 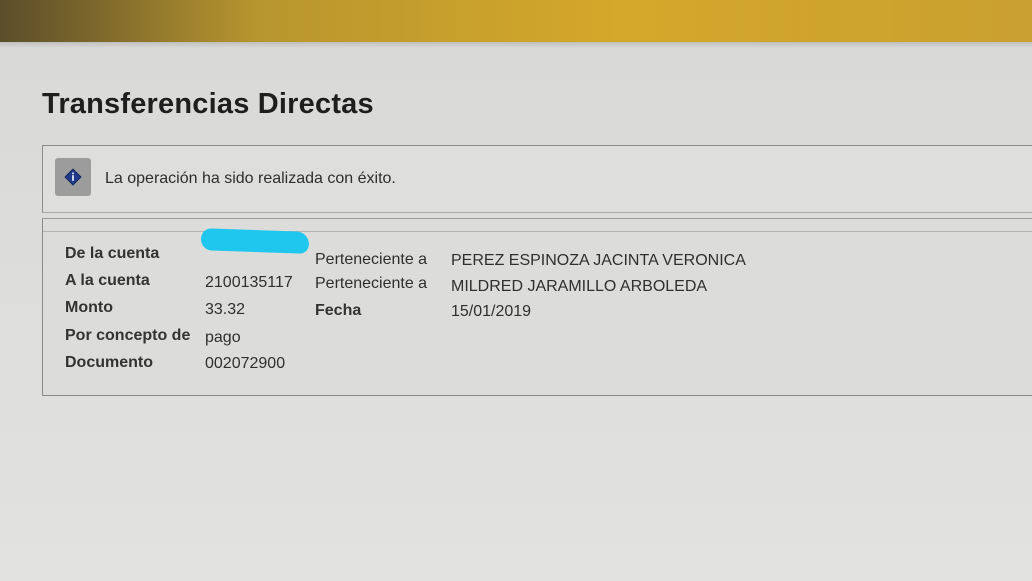 I want to click on info-diamond-icon, so click(x=73, y=177).